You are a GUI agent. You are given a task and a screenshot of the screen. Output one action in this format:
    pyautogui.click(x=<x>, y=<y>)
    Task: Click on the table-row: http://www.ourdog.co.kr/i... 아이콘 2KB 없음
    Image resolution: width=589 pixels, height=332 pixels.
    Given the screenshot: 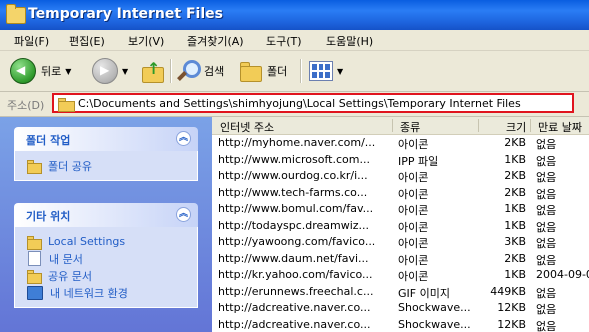 What is the action you would take?
    pyautogui.click(x=400, y=176)
    